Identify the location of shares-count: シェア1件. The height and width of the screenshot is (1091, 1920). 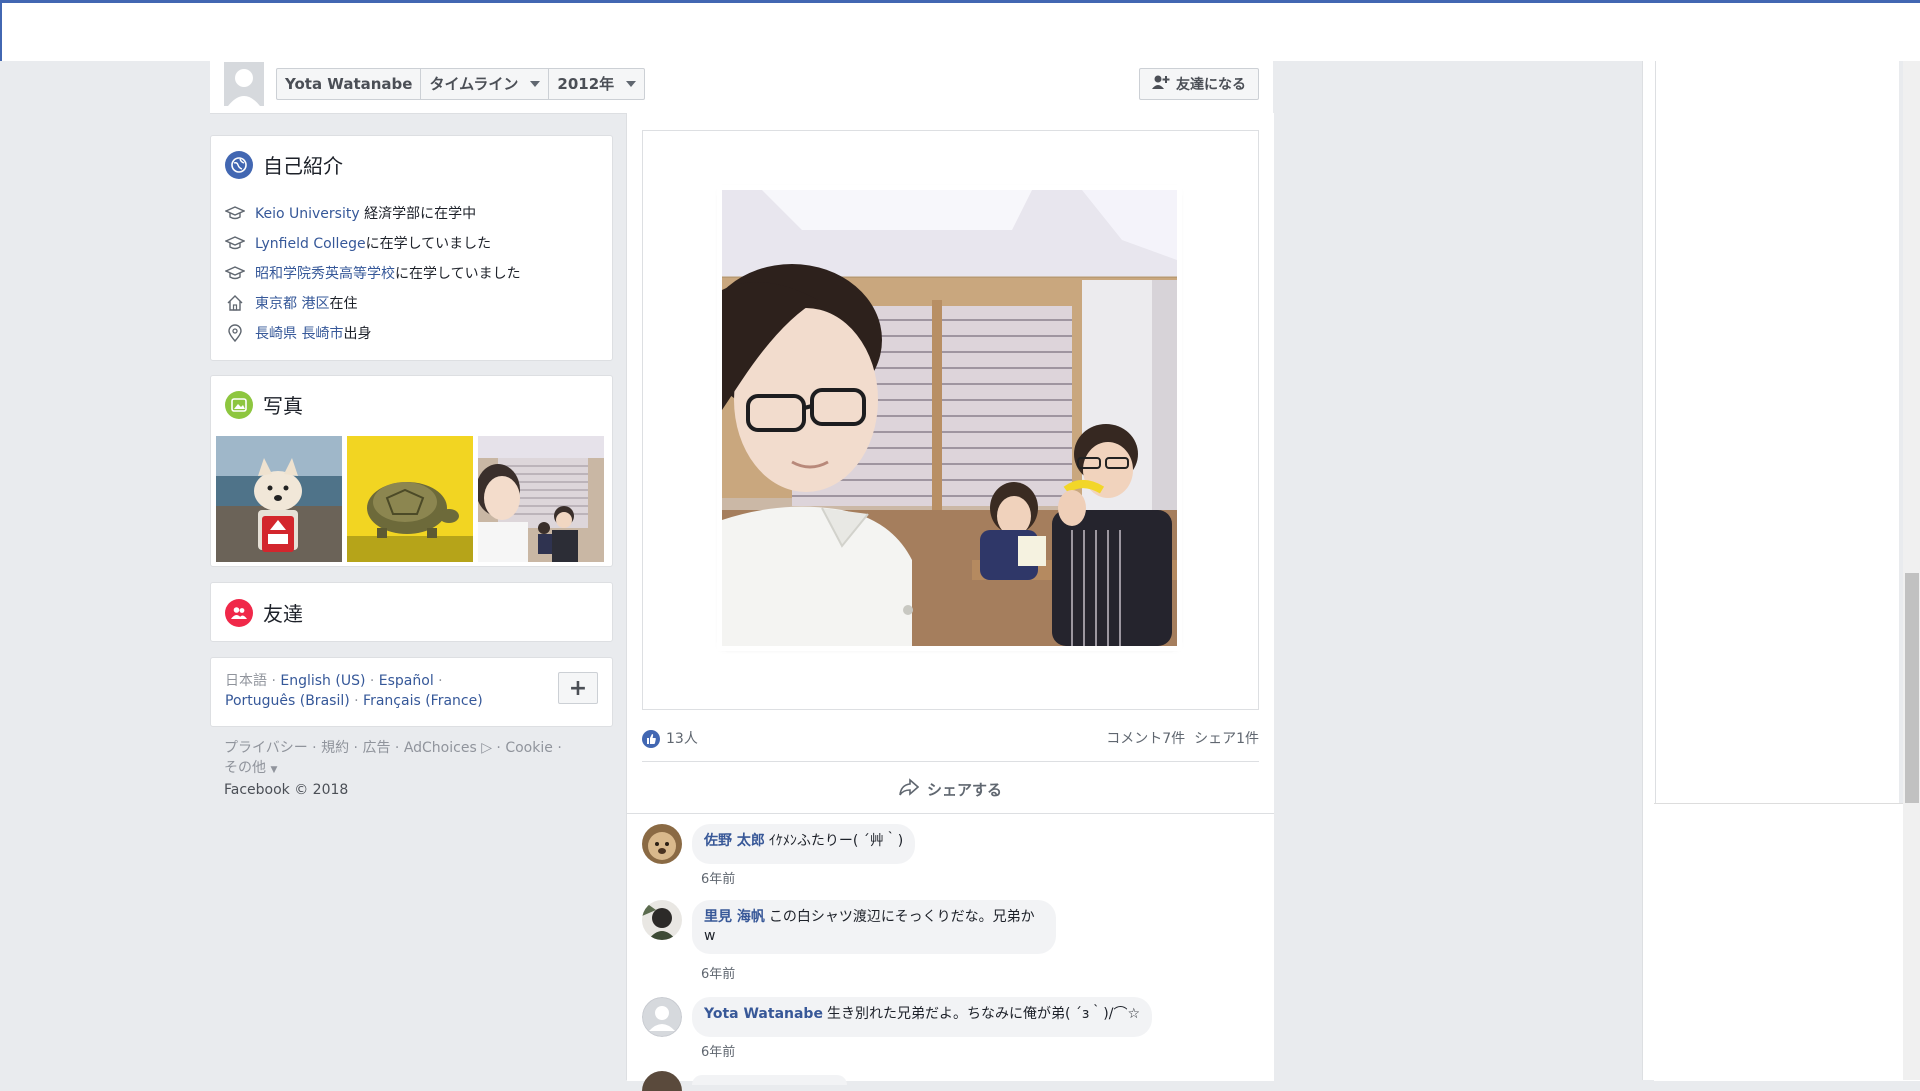
(1226, 739).